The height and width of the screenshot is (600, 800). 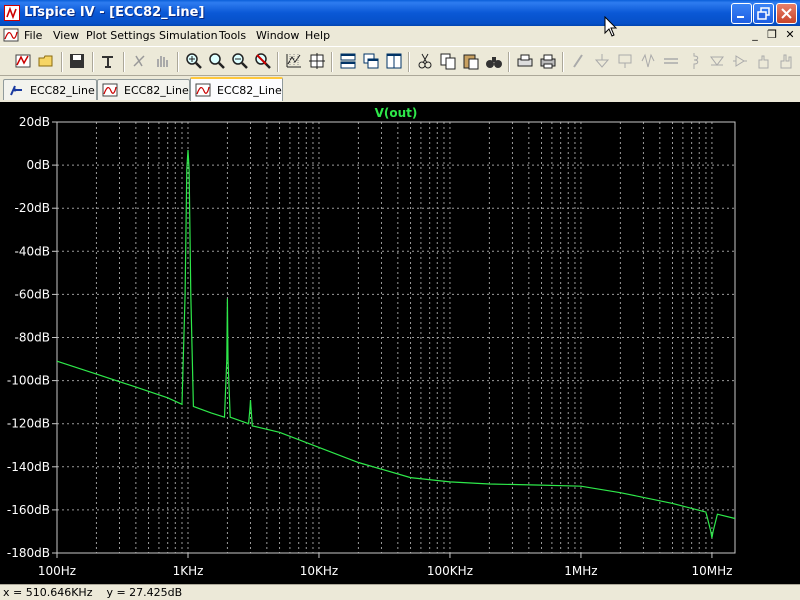 What do you see at coordinates (790, 35) in the screenshot?
I see `mdi-close-button: ✕` at bounding box center [790, 35].